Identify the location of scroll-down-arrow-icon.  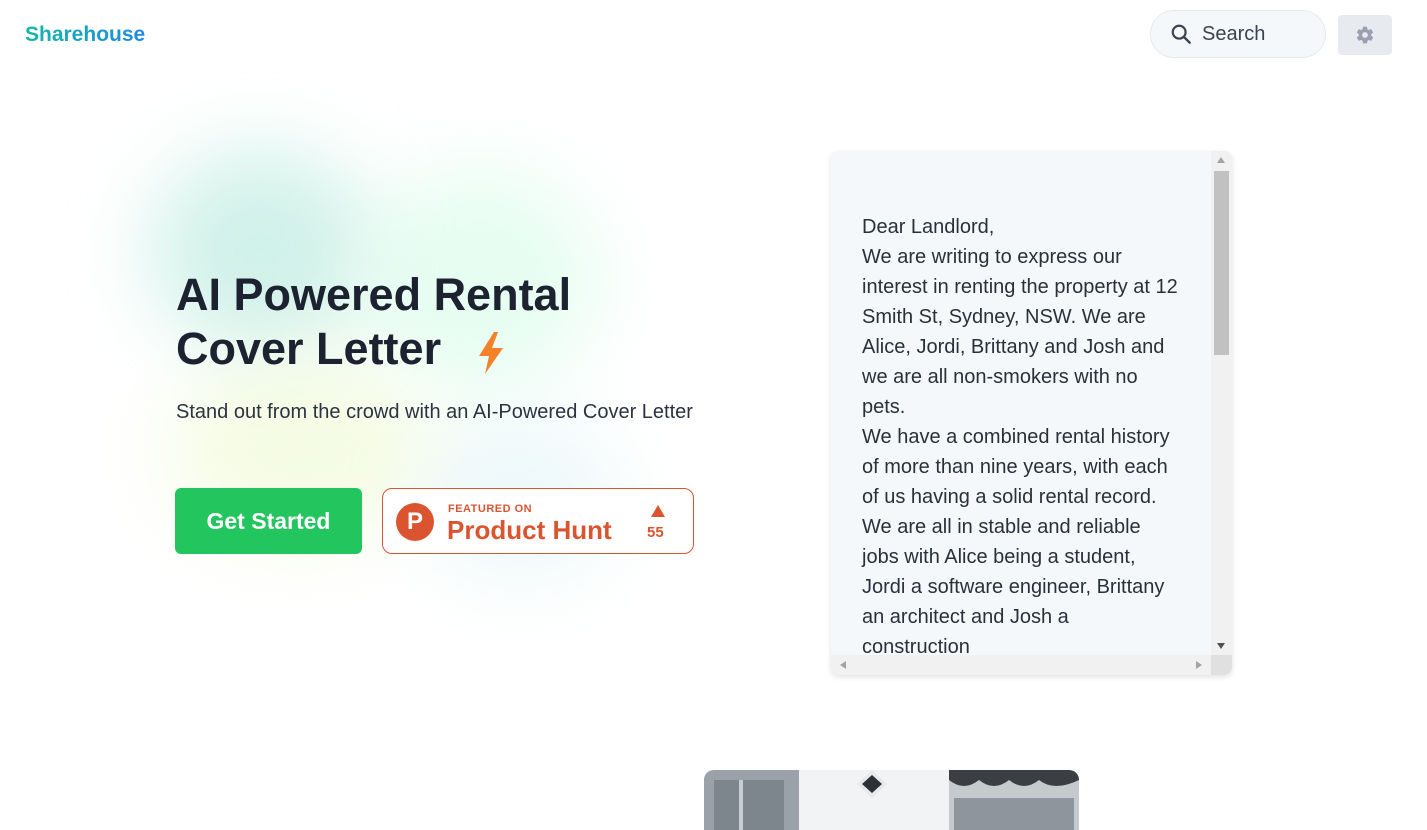
(1221, 646).